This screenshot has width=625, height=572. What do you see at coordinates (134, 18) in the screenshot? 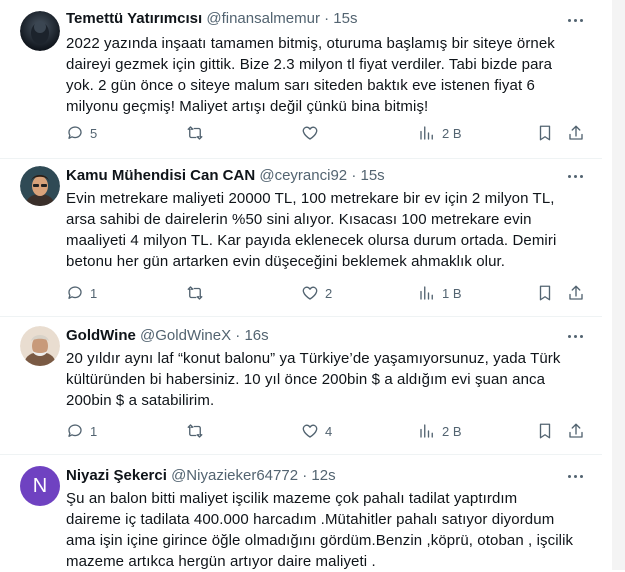
I see `display-name: Temettü Yatırımcısı` at bounding box center [134, 18].